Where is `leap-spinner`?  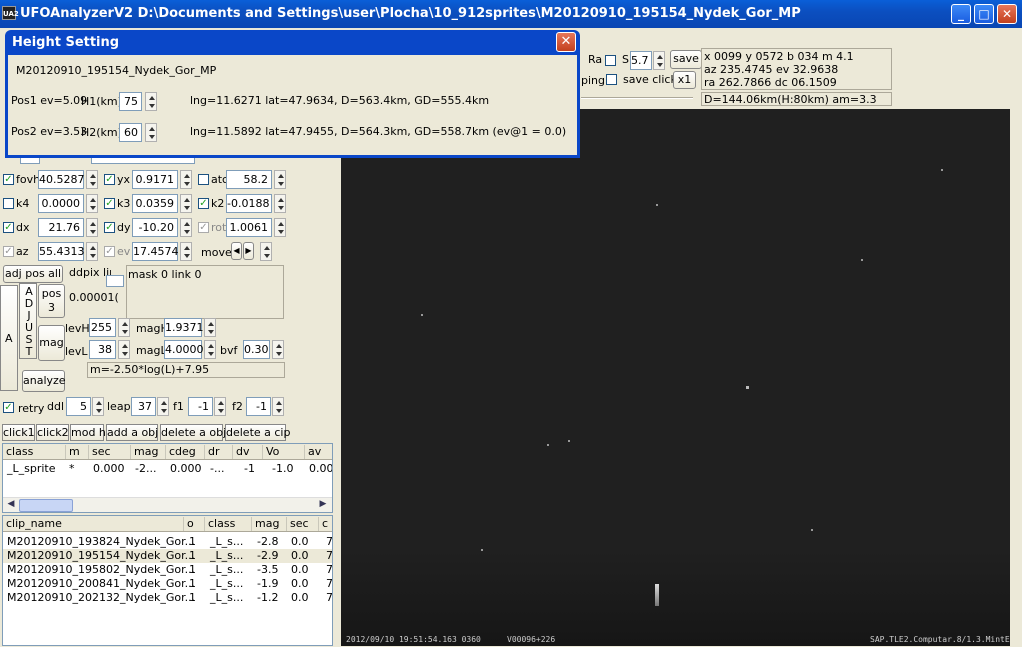
leap-spinner is located at coordinates (163, 406).